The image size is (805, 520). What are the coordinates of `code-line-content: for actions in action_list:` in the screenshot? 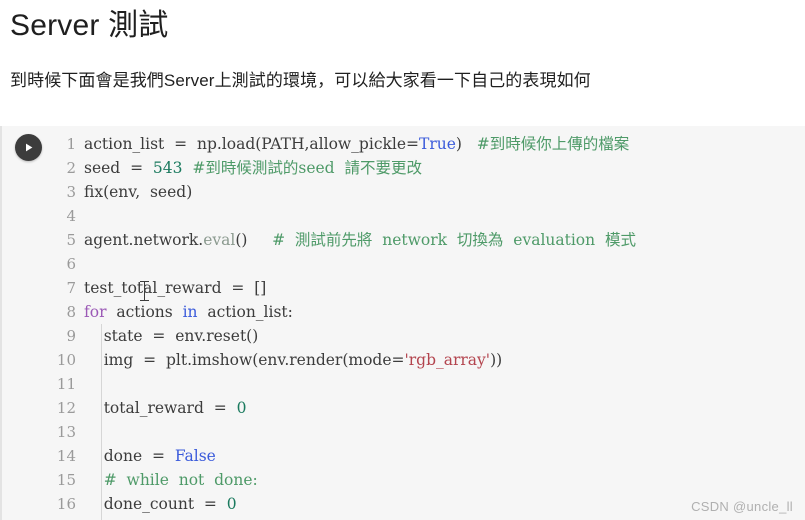 It's located at (184, 312).